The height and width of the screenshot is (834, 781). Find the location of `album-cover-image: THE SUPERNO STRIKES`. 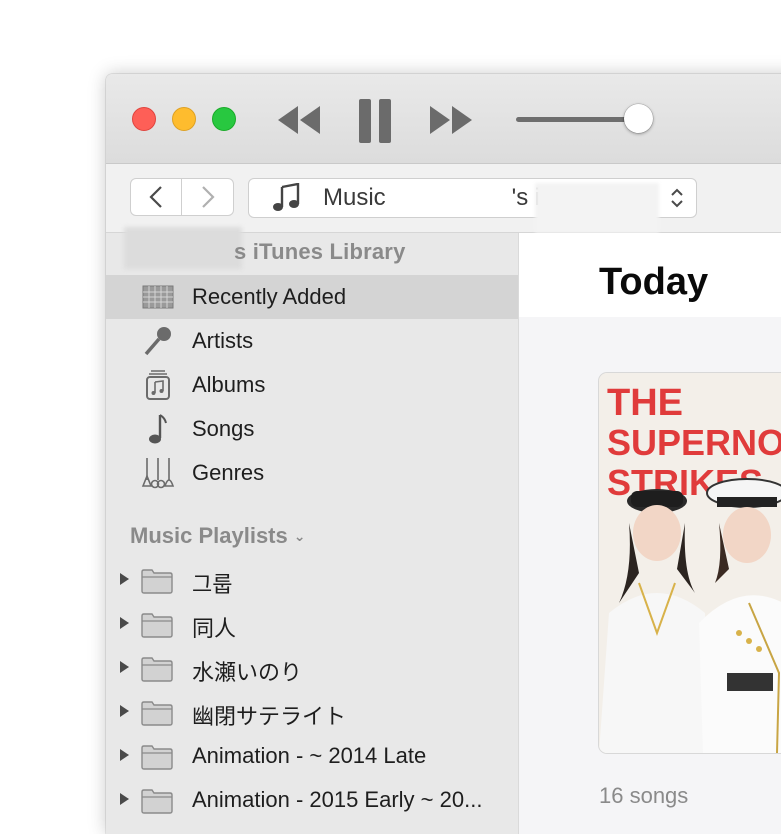

album-cover-image: THE SUPERNO STRIKES is located at coordinates (690, 563).